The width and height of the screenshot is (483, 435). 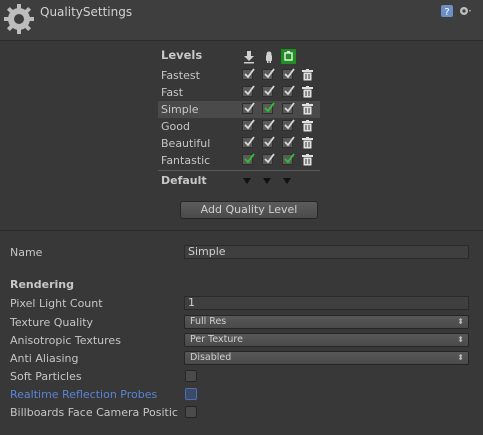 What do you see at coordinates (46, 376) in the screenshot?
I see `soft-particles-label: Soft Particles` at bounding box center [46, 376].